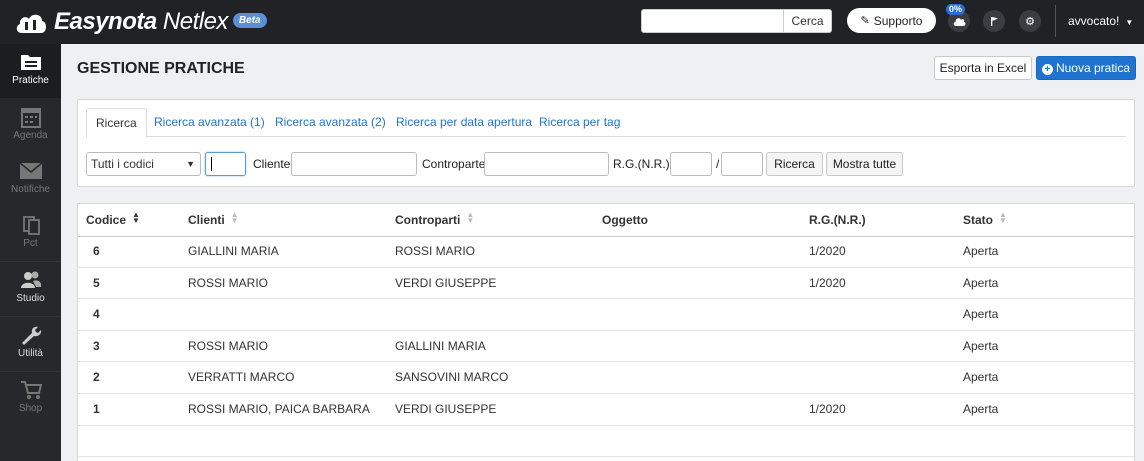 The height and width of the screenshot is (461, 1144). Describe the element at coordinates (225, 164) in the screenshot. I see `code-input` at that location.